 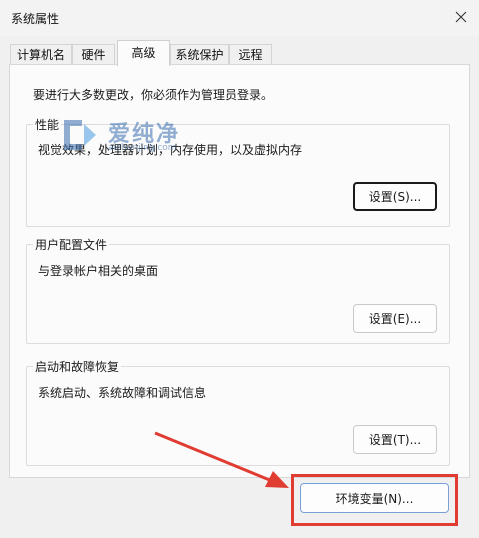 I want to click on tab-advanced: 高级, so click(x=143, y=53).